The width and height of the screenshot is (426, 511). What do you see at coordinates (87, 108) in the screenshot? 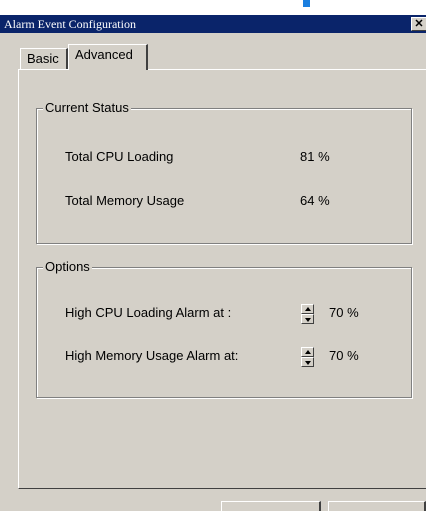
I see `current-status-label: Current Status` at bounding box center [87, 108].